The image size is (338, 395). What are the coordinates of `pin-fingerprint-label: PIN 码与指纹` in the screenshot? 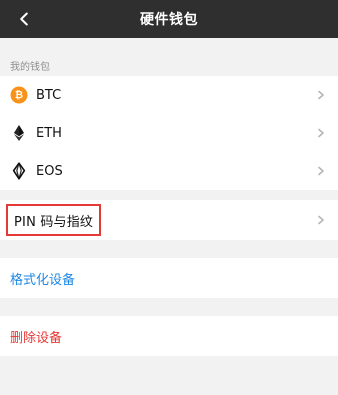 It's located at (54, 222).